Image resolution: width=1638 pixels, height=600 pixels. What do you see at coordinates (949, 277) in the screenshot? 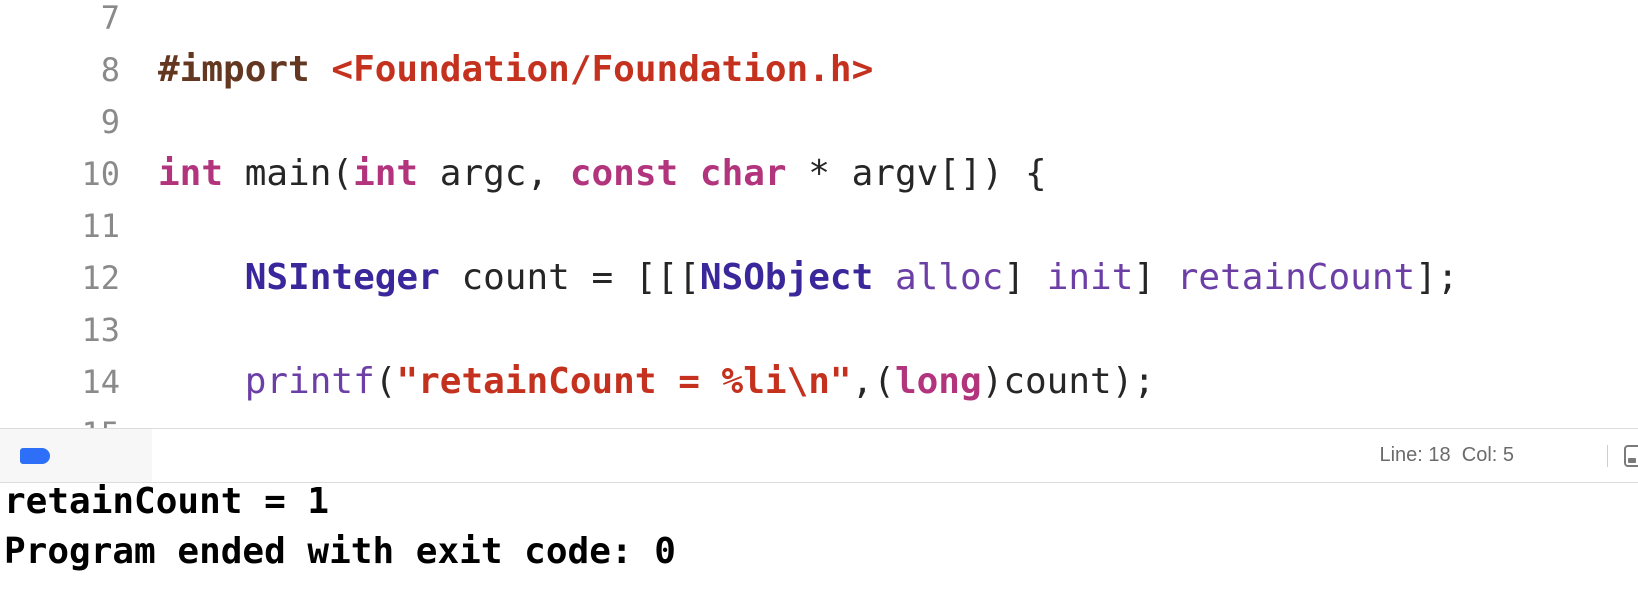
I see `code-token: alloc` at bounding box center [949, 277].